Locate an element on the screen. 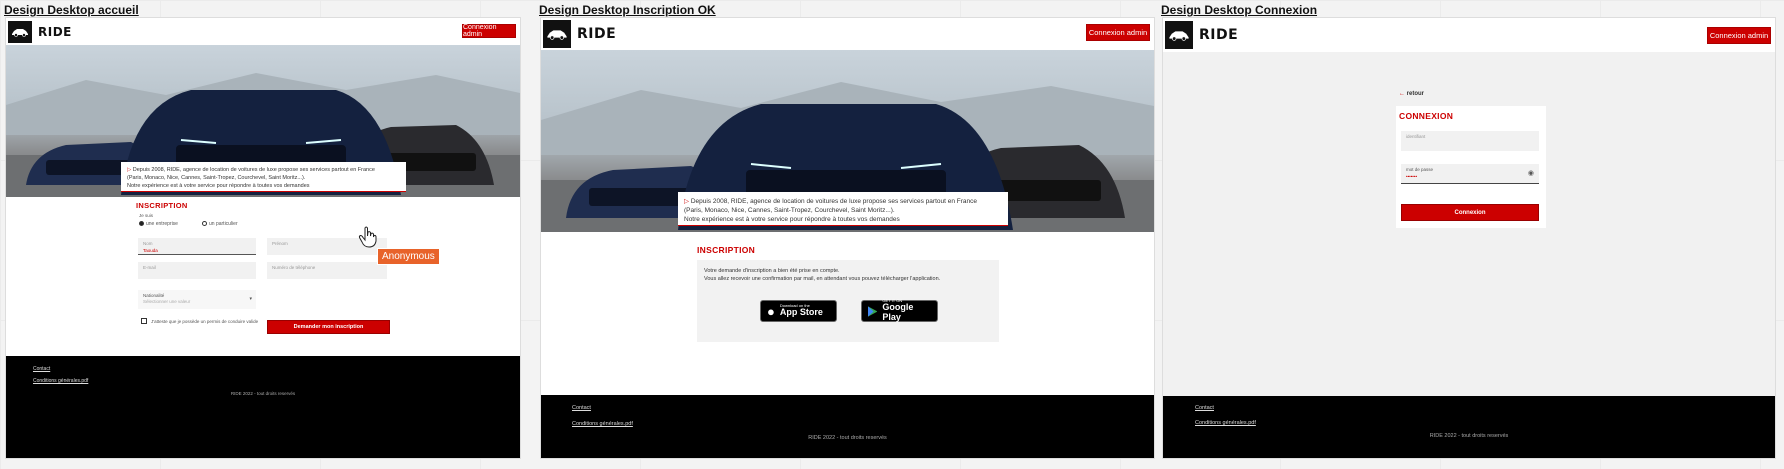  google-play-main: Google Play is located at coordinates (898, 312).